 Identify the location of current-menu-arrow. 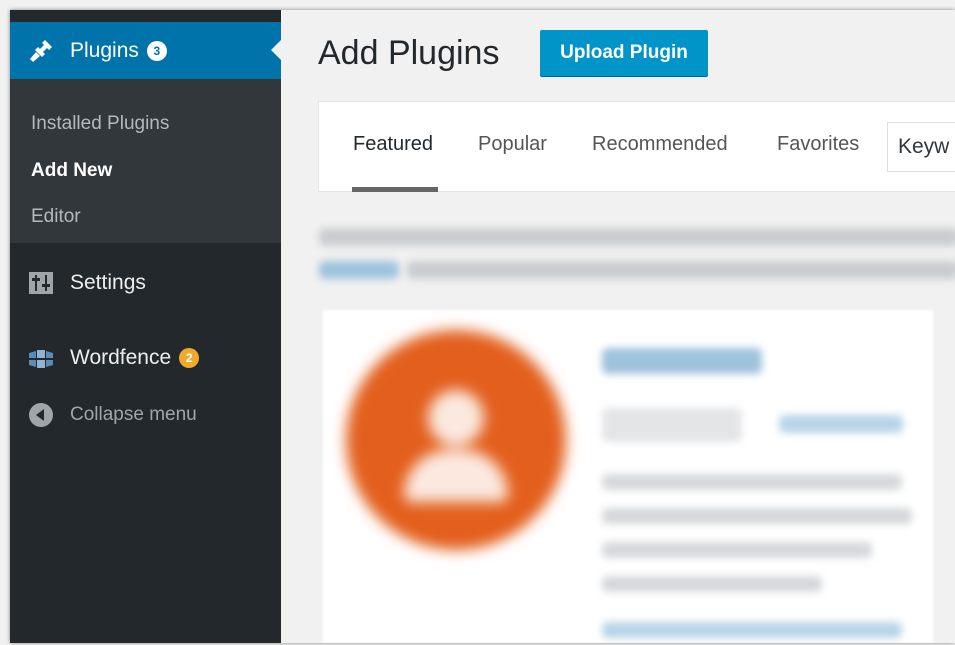
(276, 50).